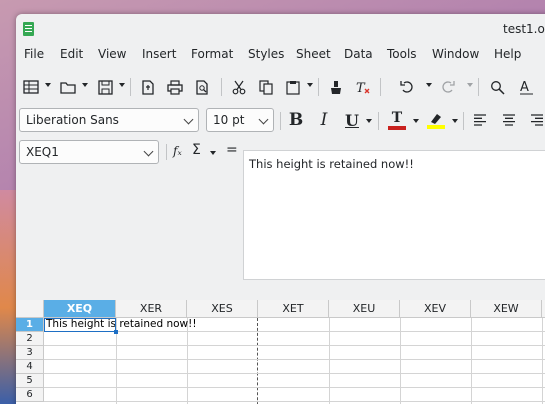 This screenshot has width=545, height=404. What do you see at coordinates (313, 54) in the screenshot?
I see `menu-sheet: Sheet` at bounding box center [313, 54].